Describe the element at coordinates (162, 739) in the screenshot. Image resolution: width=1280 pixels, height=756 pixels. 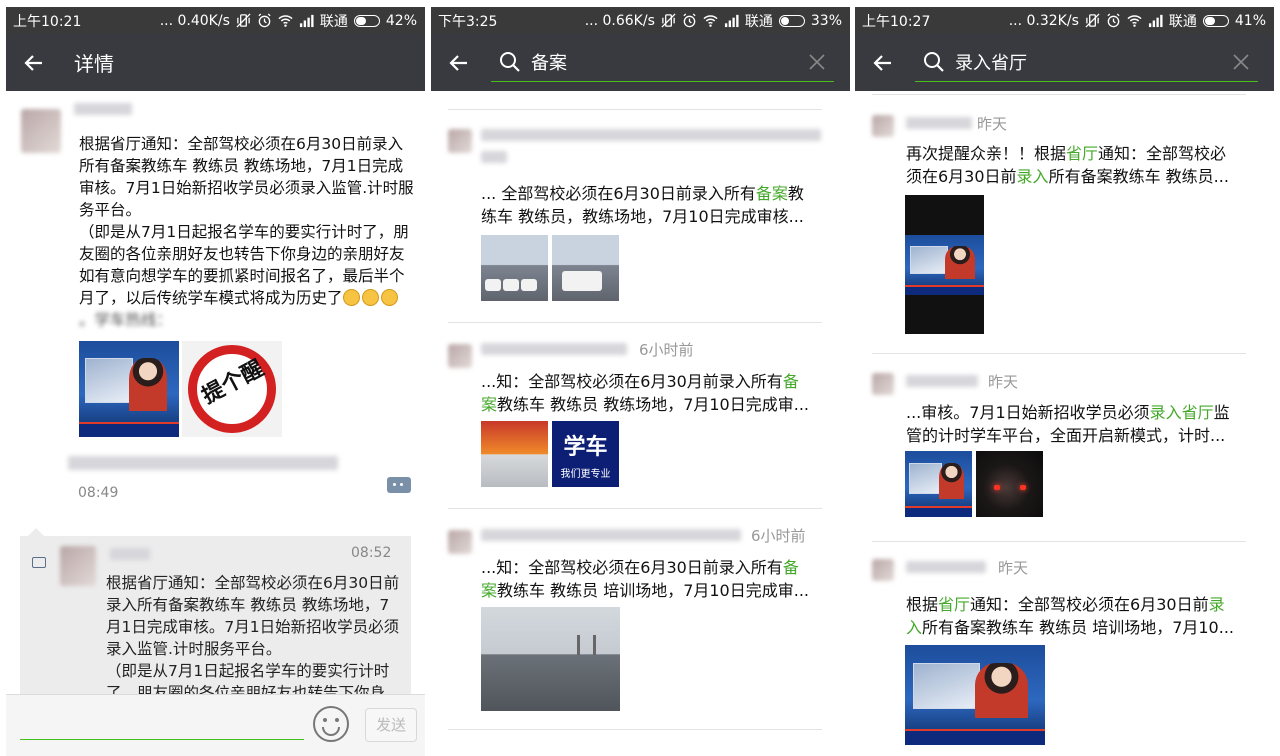
I see `comment-input` at that location.